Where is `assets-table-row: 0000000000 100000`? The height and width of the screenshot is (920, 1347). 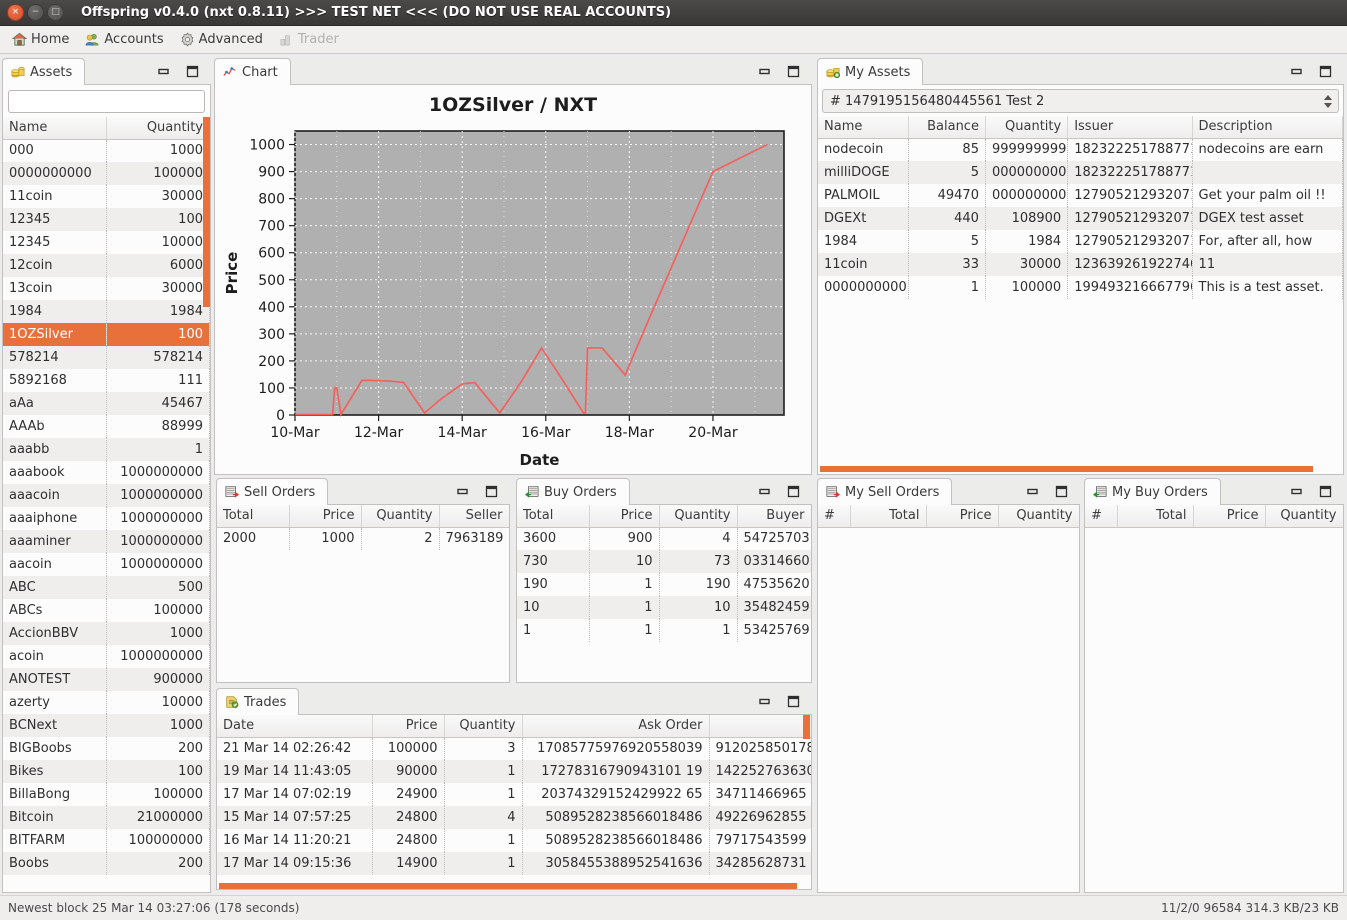 assets-table-row: 0000000000 100000 is located at coordinates (106, 173).